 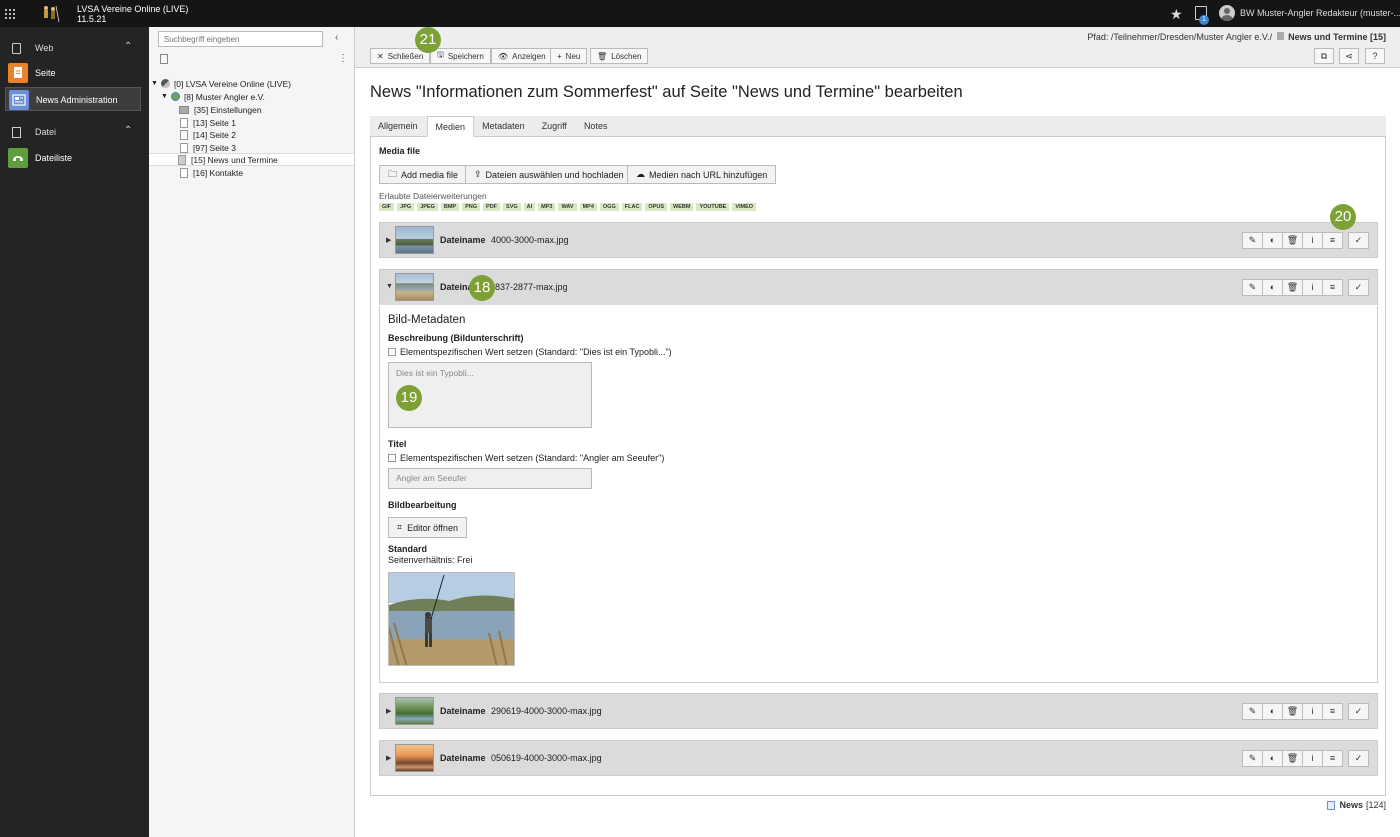 I want to click on new-button: + Neu, so click(x=569, y=56).